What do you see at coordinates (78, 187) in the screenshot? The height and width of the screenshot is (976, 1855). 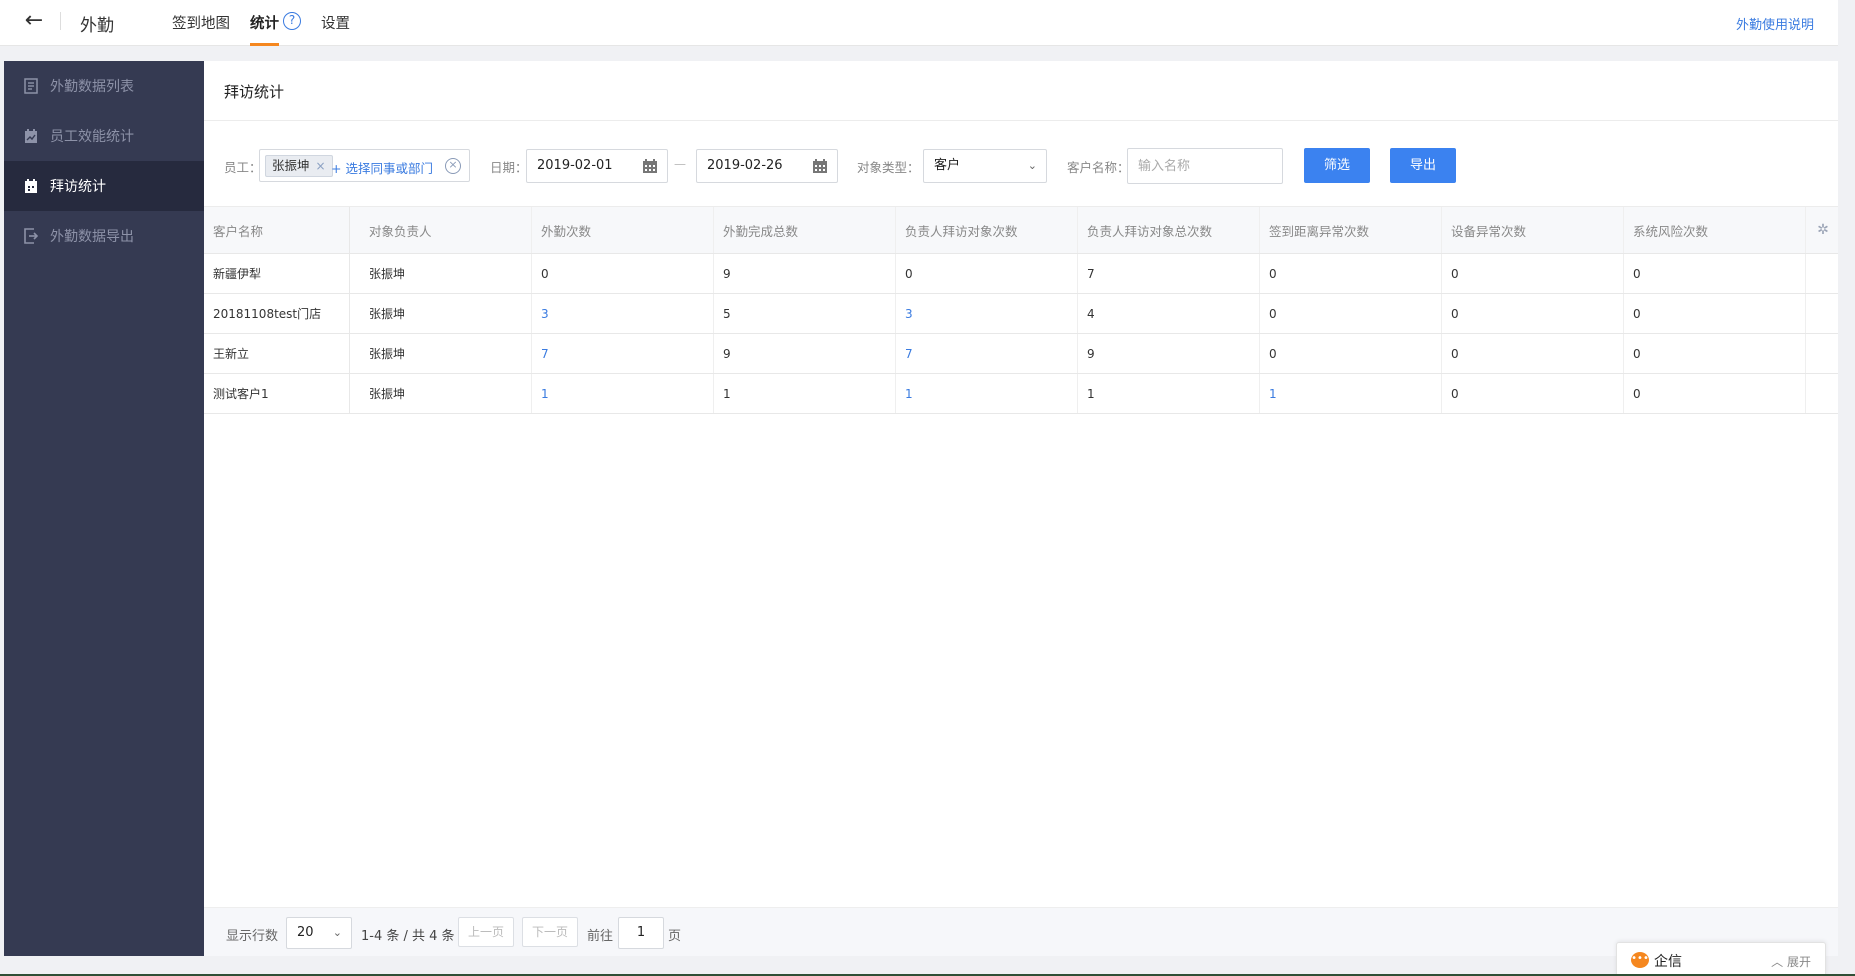 I see `sidebar-item-label: 拜访统计` at bounding box center [78, 187].